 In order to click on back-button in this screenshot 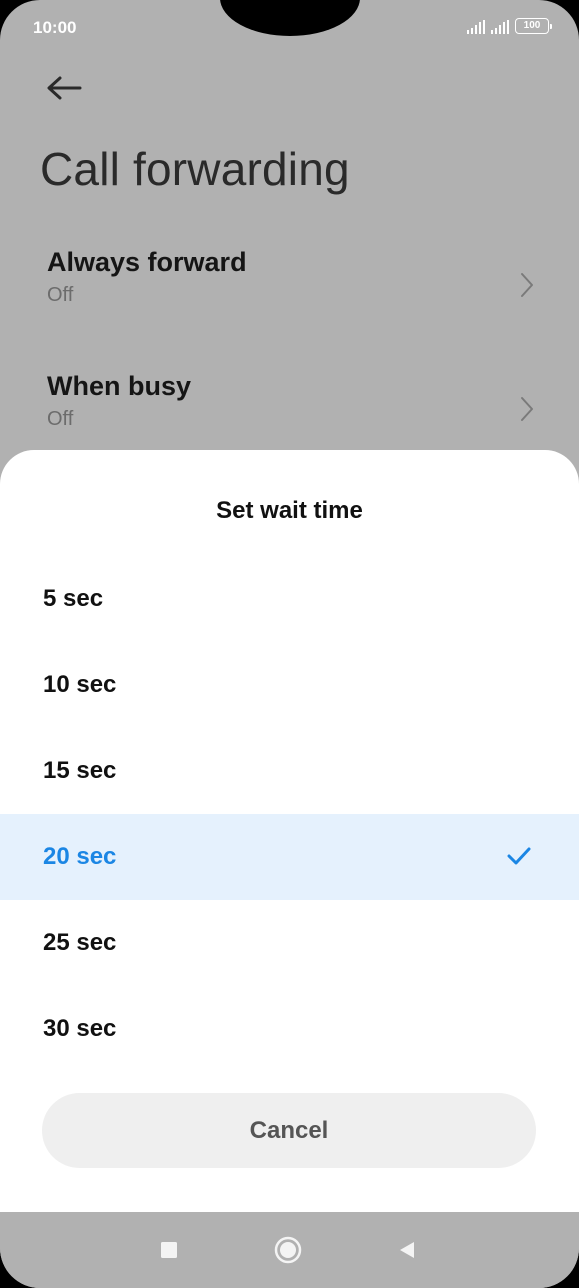, I will do `click(64, 88)`.